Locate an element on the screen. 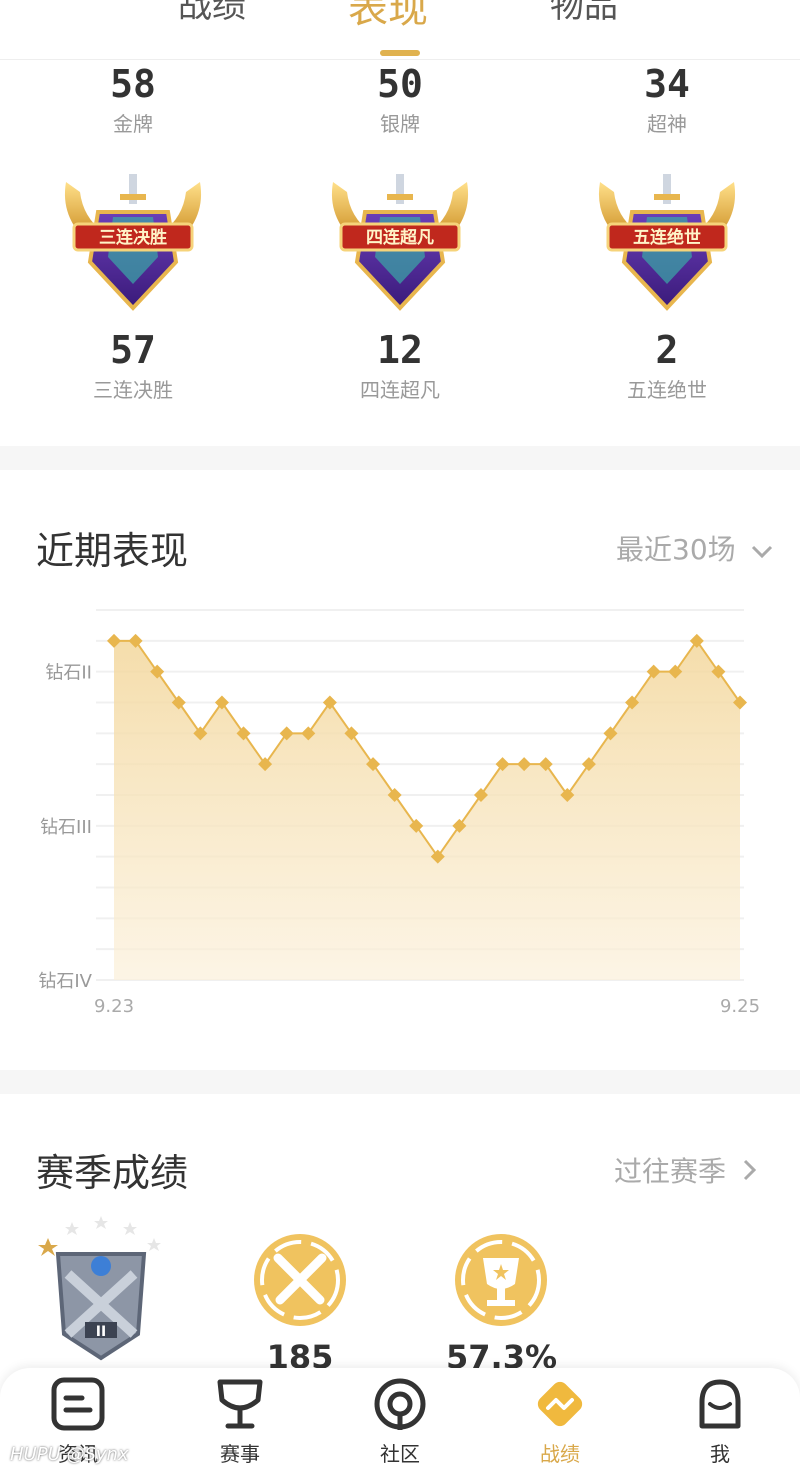 The height and width of the screenshot is (1476, 800). past-seasons-label: 过往赛季 is located at coordinates (670, 1171).